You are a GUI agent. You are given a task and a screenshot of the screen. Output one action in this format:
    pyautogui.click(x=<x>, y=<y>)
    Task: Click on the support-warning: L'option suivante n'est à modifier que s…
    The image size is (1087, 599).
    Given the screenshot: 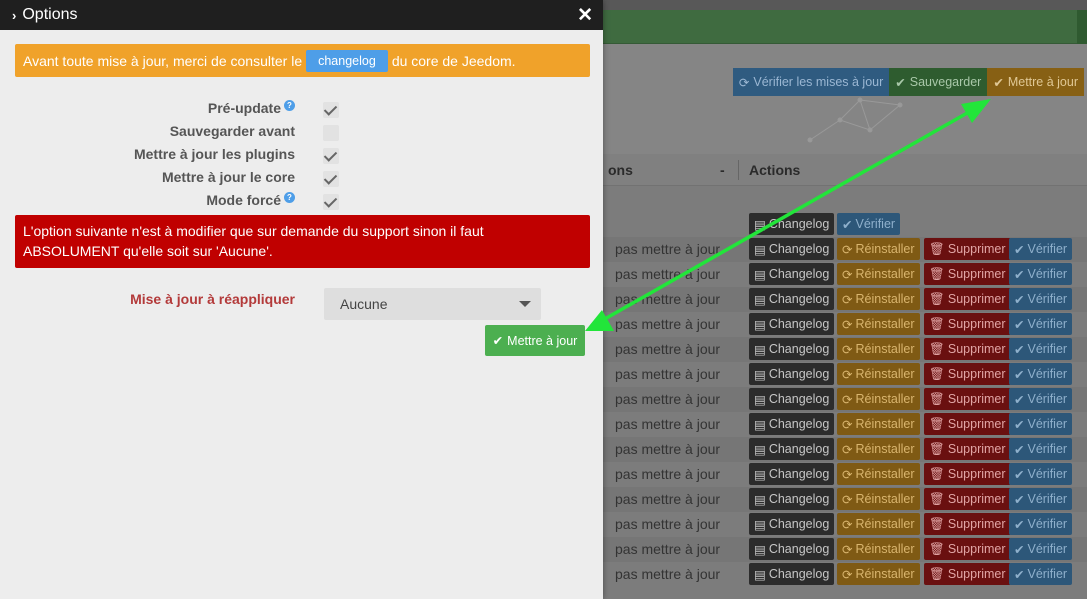 What is the action you would take?
    pyautogui.click(x=302, y=241)
    